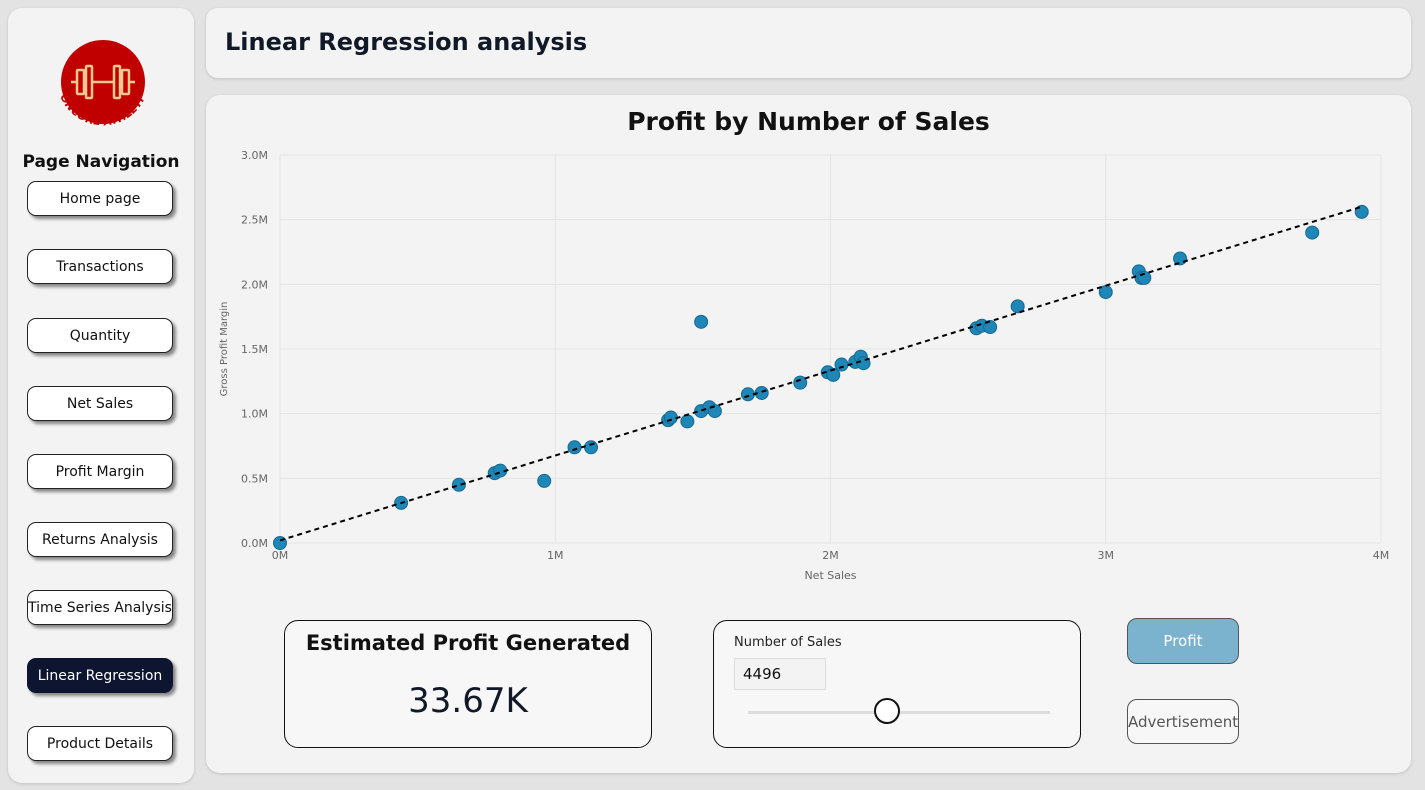 The image size is (1425, 790). Describe the element at coordinates (100, 266) in the screenshot. I see `nav-transactions: Transactions` at that location.